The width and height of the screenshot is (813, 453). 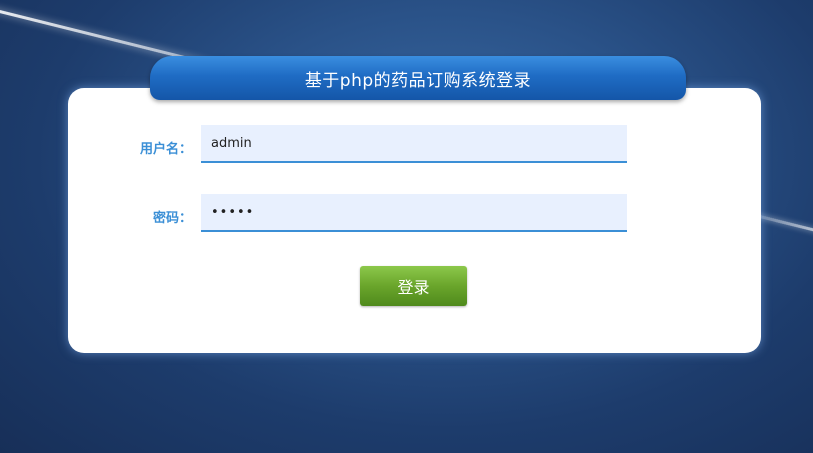 I want to click on password-input, so click(x=414, y=213).